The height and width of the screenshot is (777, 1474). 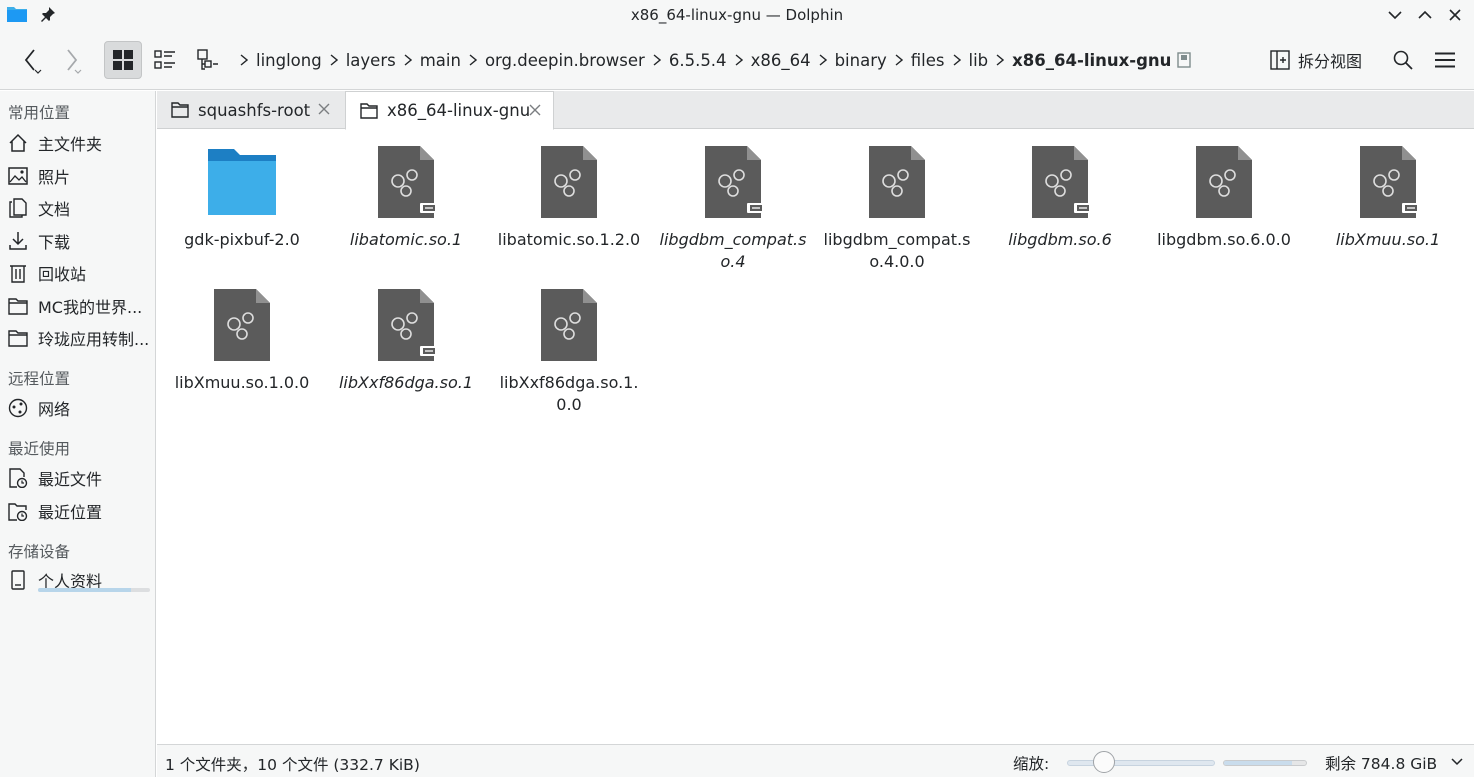 What do you see at coordinates (62, 274) in the screenshot?
I see `sidebar-item-label: 回收站` at bounding box center [62, 274].